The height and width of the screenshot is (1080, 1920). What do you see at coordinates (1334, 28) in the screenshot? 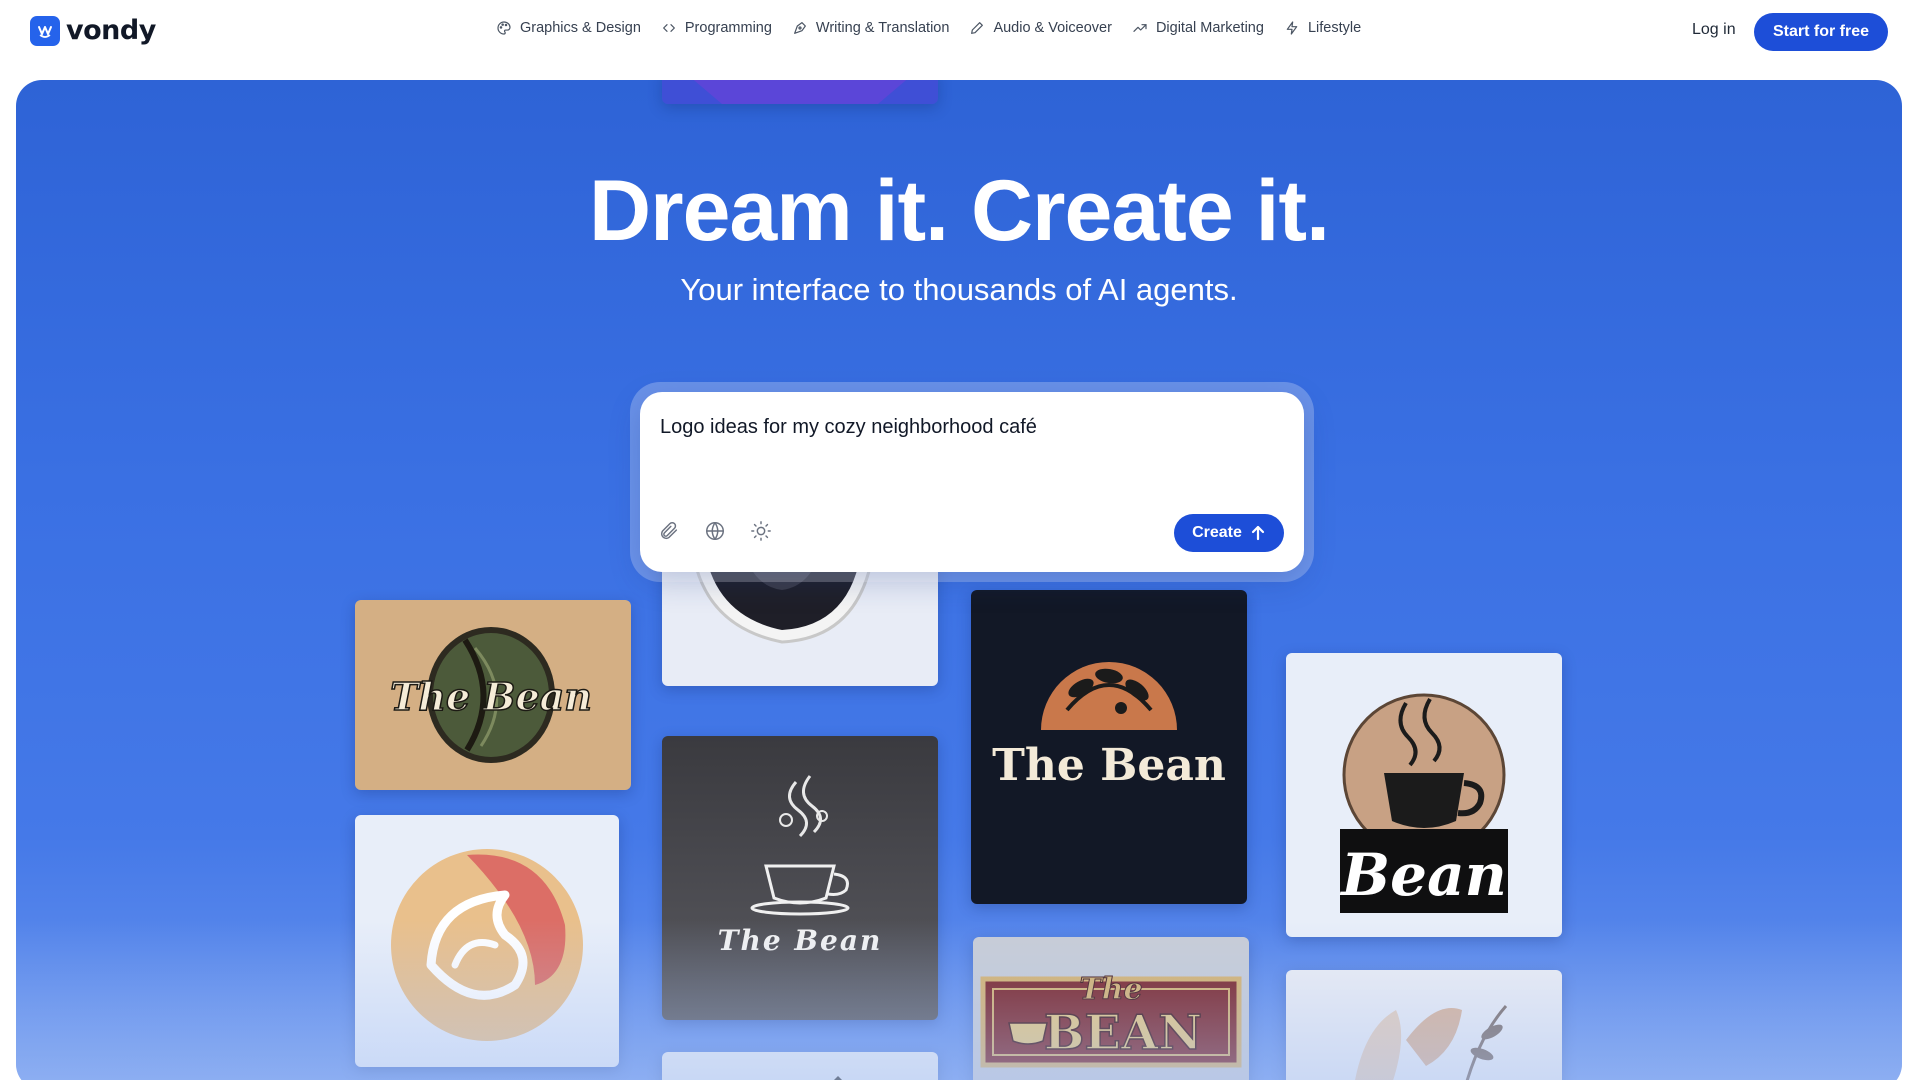
I see `nav-item-label: Lifestyle` at bounding box center [1334, 28].